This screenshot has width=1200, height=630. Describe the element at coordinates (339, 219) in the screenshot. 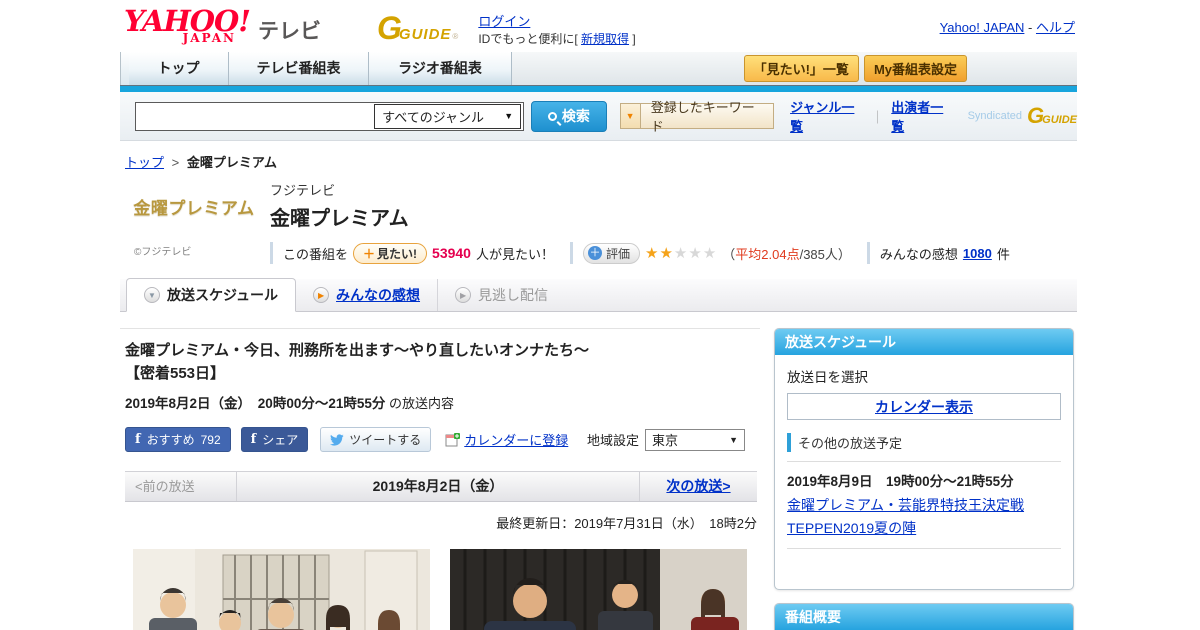

I see `program-title: 金曜プレミアム` at that location.